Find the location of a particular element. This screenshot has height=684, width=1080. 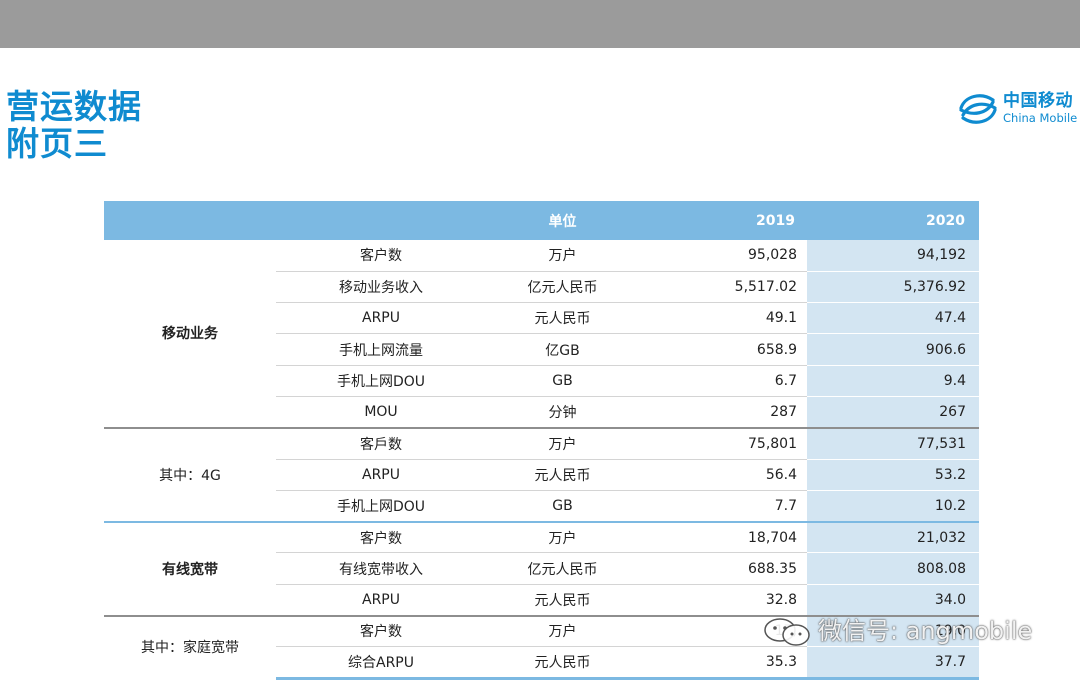

table-row: 移动业务 客户数 万户 95,028 94,192 is located at coordinates (541, 291).